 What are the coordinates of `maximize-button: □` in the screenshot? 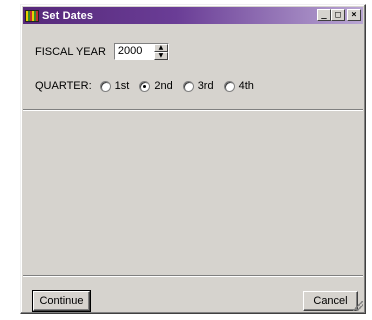 It's located at (338, 15).